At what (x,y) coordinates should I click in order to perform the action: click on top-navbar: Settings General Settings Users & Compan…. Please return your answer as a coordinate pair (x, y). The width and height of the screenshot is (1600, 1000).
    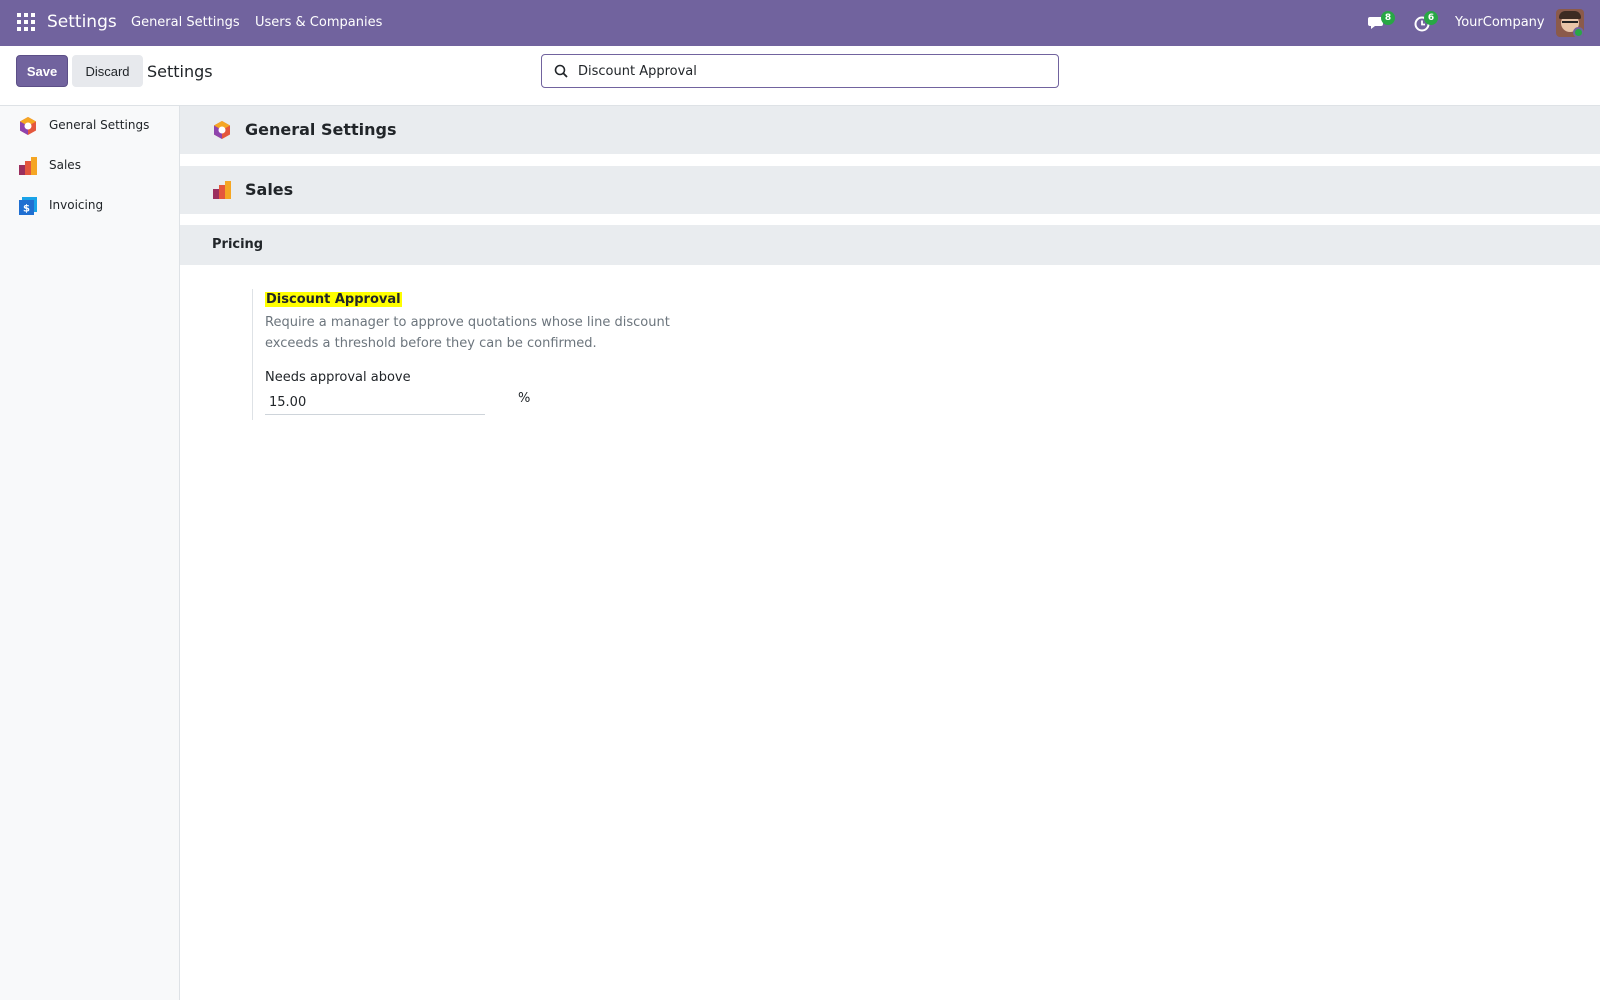
    Looking at the image, I should click on (800, 23).